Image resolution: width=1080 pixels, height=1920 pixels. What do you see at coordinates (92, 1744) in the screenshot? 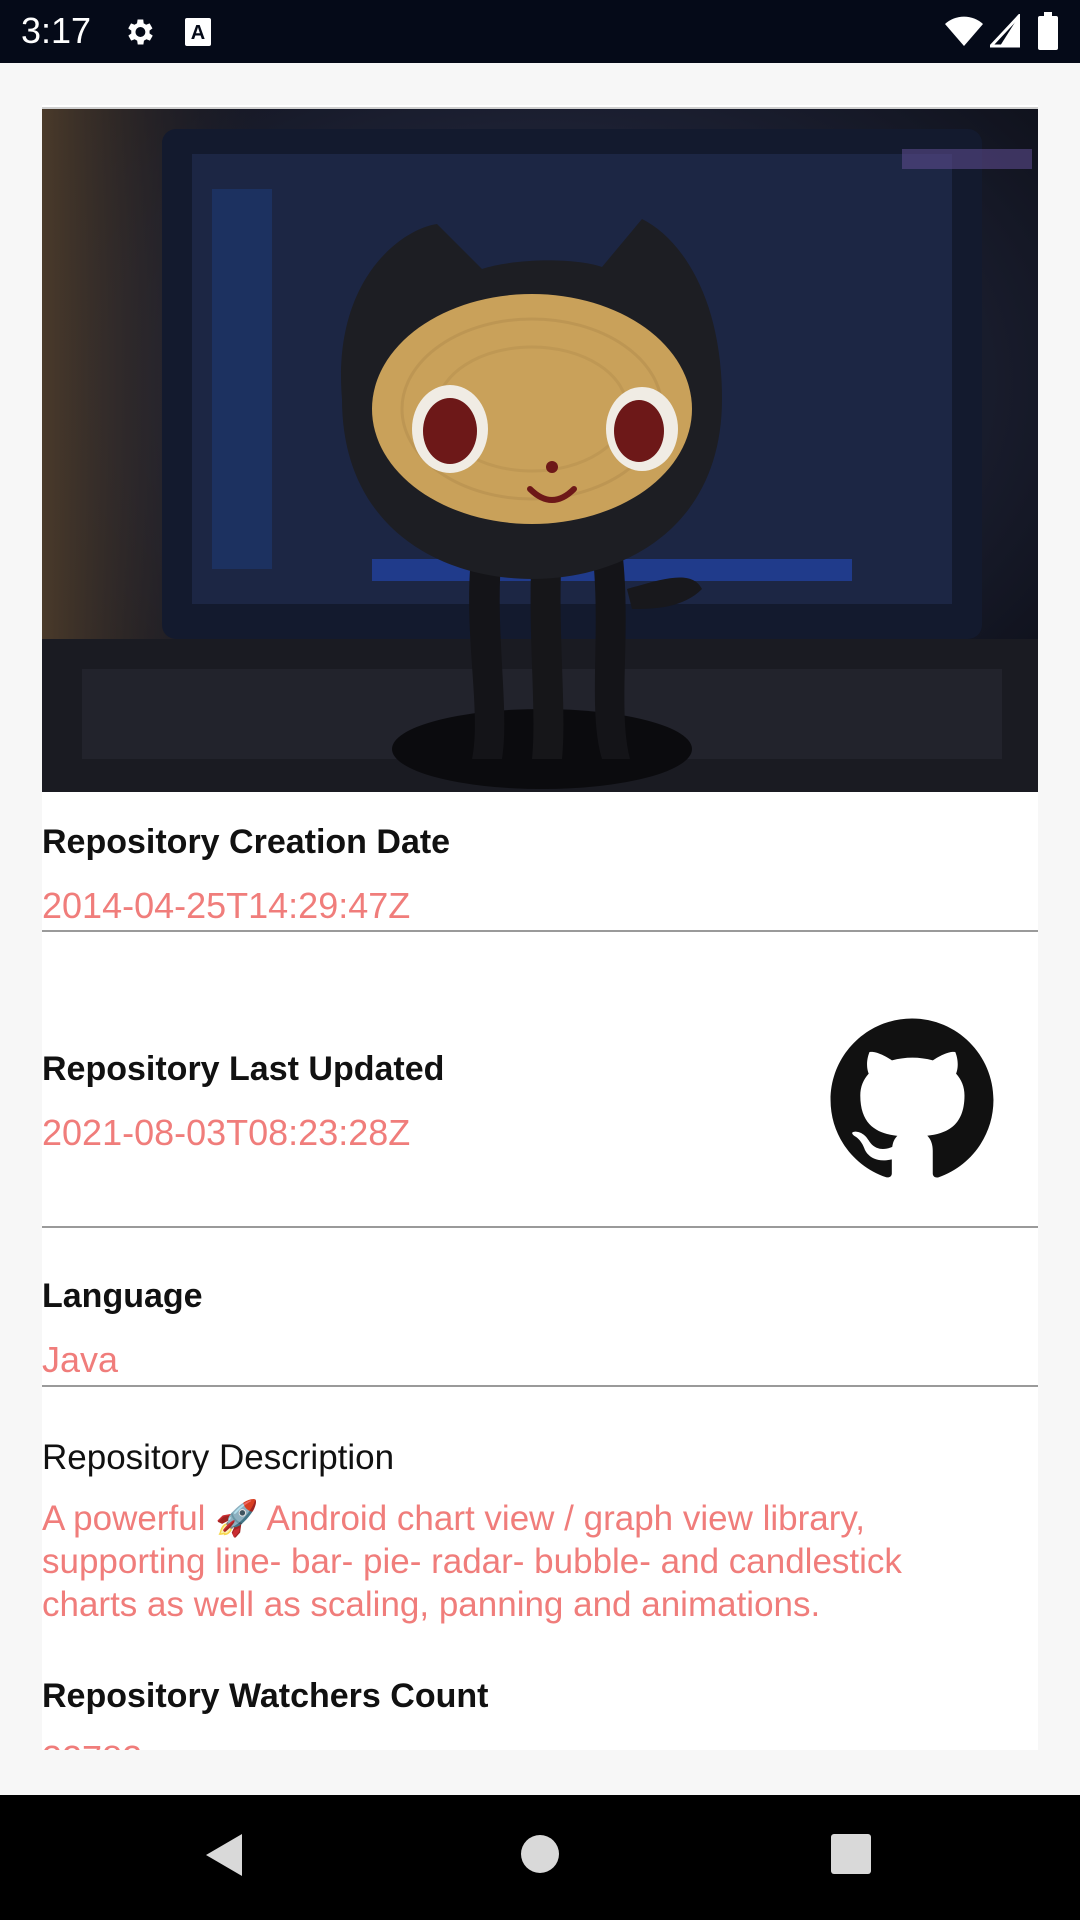
I see `watchers-count-value: 32782` at bounding box center [92, 1744].